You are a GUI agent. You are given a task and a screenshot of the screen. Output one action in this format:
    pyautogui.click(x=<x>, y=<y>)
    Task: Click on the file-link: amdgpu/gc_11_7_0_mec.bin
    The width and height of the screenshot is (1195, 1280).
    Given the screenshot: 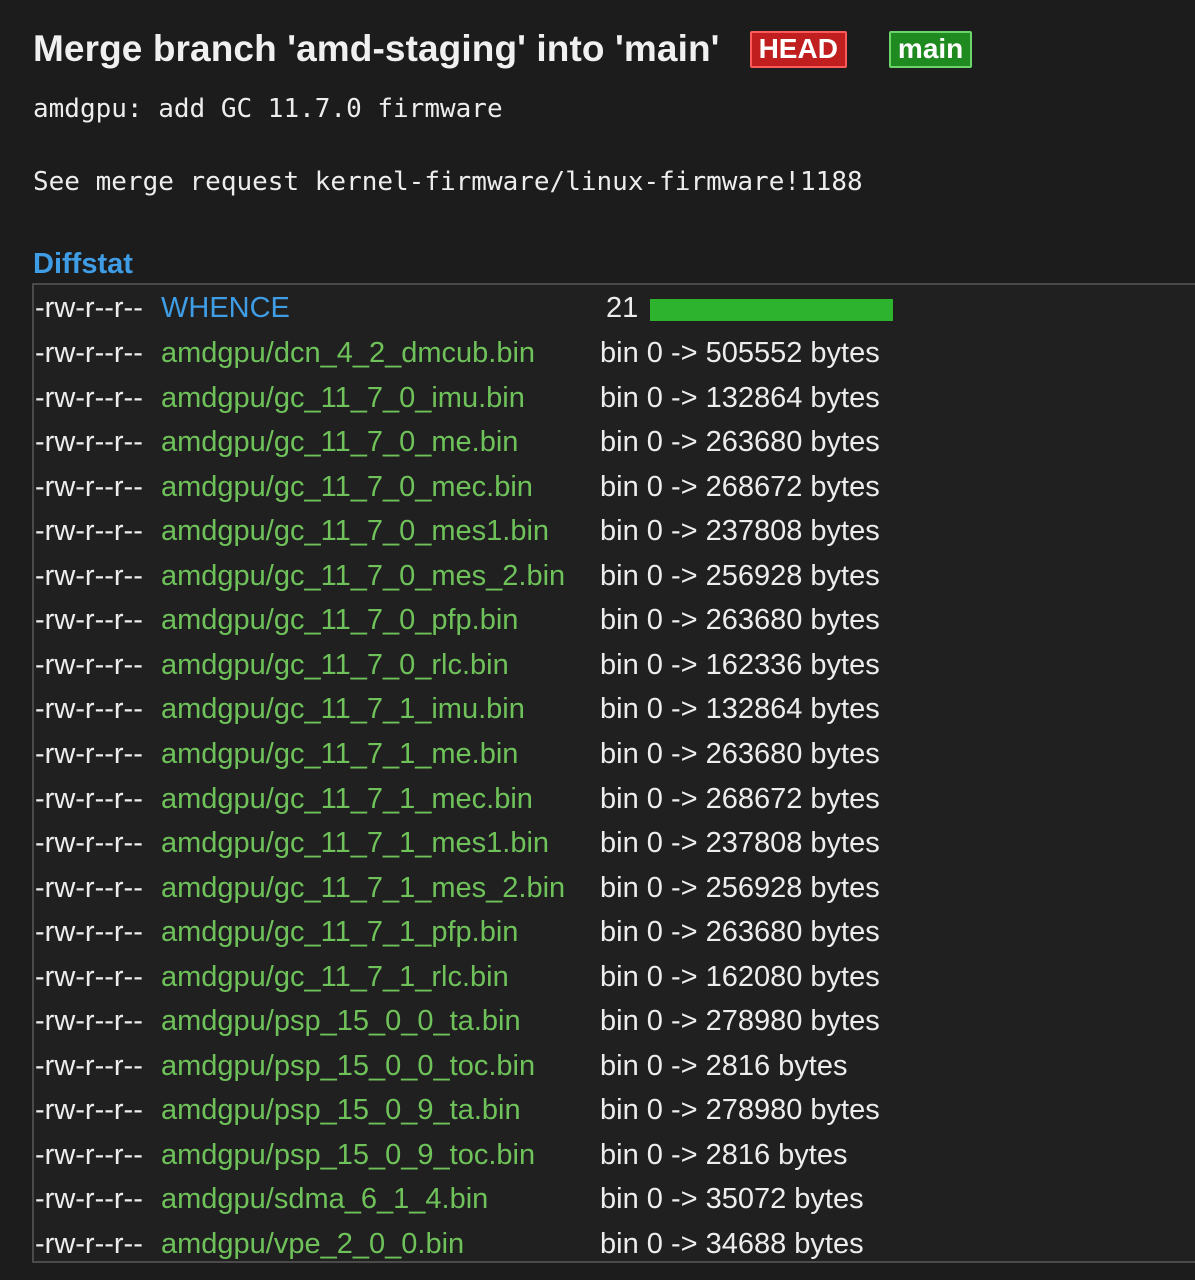 What is the action you would take?
    pyautogui.click(x=347, y=487)
    